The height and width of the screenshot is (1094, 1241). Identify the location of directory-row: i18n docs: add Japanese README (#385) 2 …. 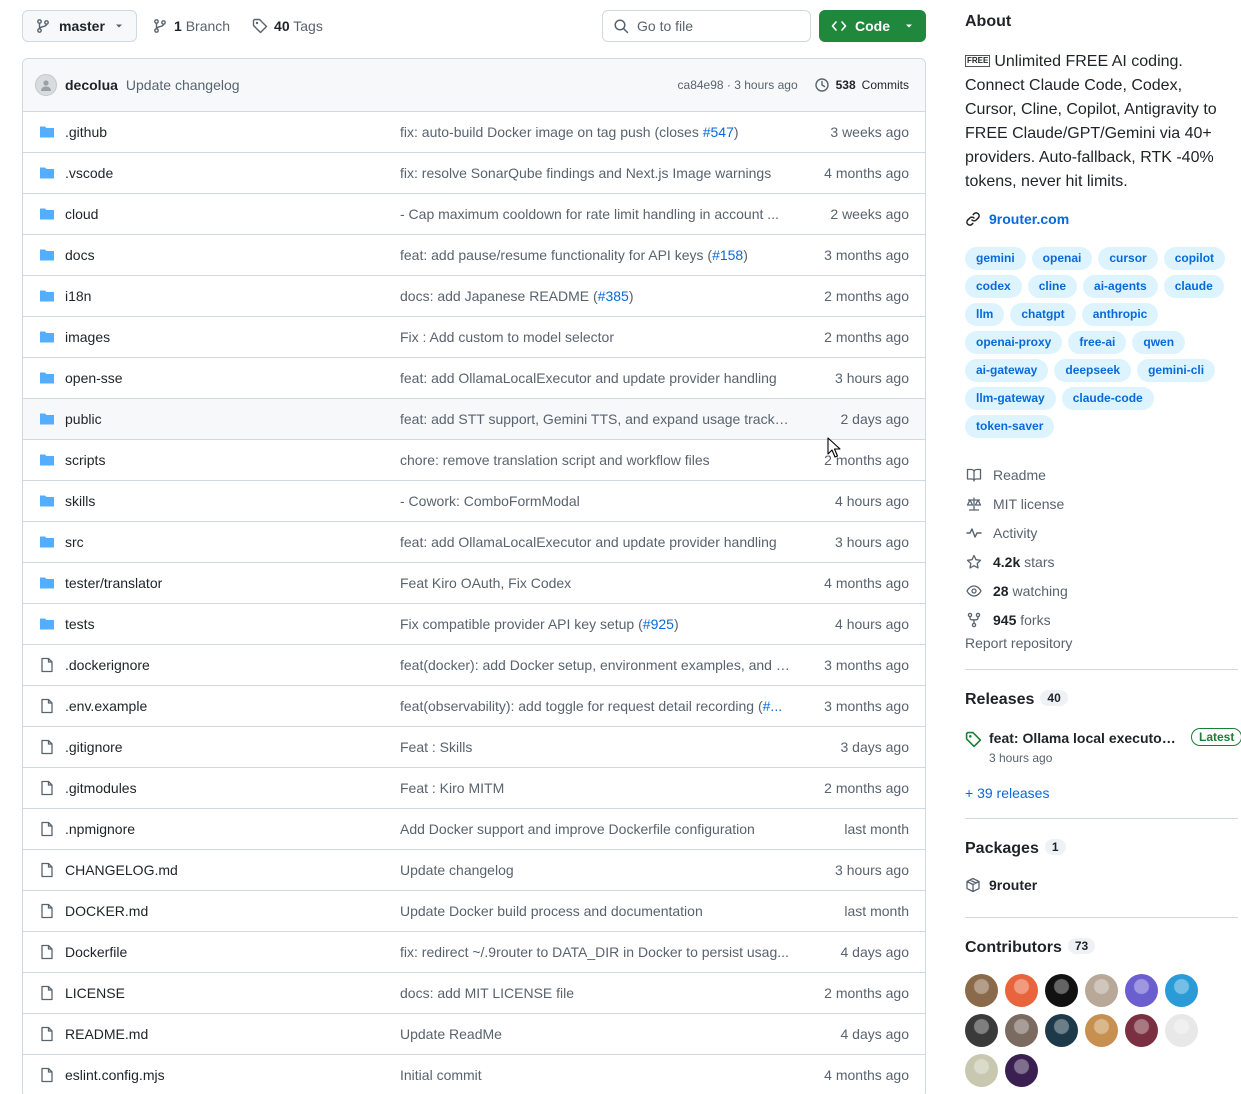
(474, 296).